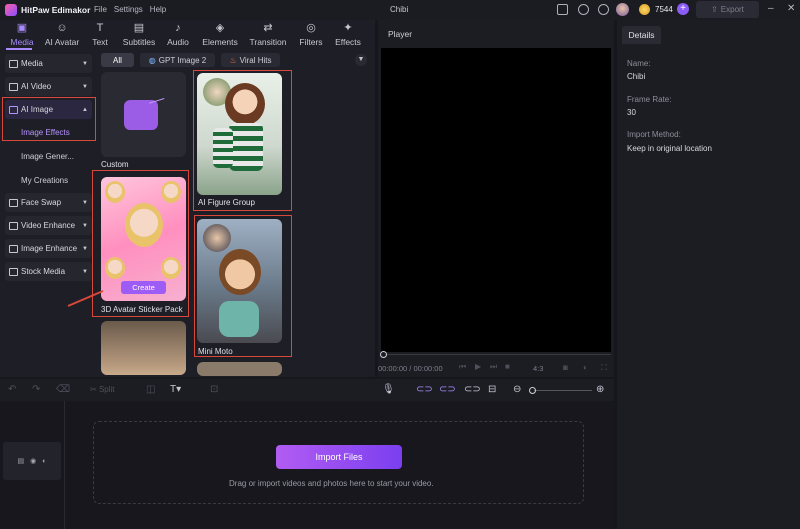 The width and height of the screenshot is (800, 529). I want to click on sidebar-item-image-enhance: Image Enhance ▼, so click(48, 248).